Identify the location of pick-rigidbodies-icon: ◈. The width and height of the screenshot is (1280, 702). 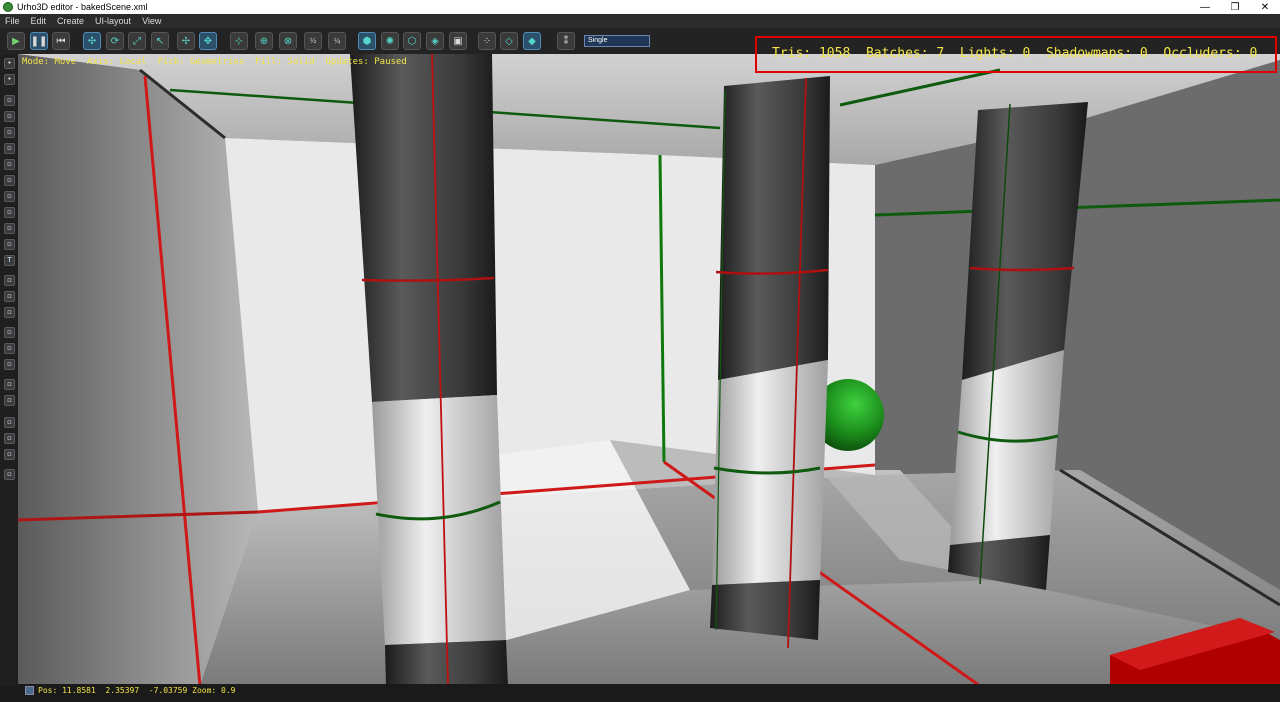
(435, 41).